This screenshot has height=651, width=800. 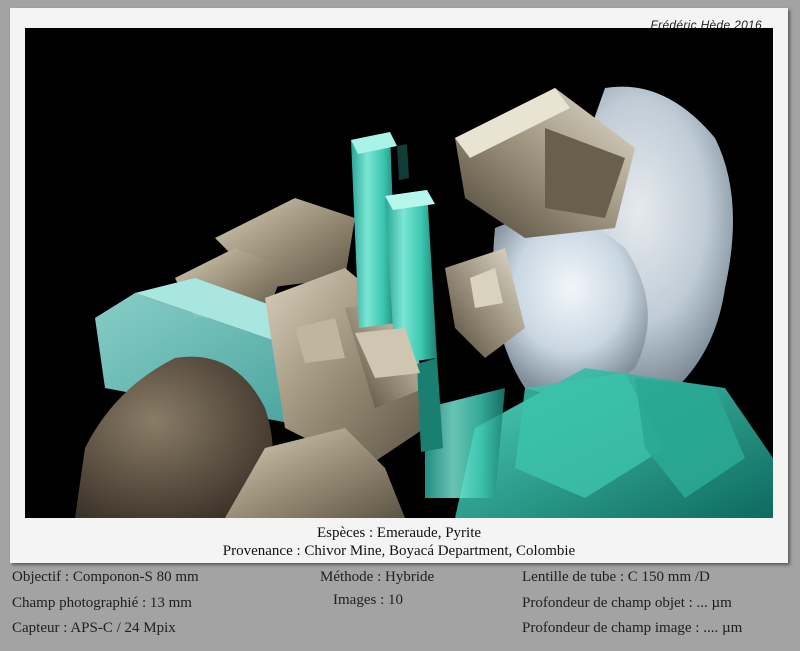 I want to click on images-label: Images : 10, so click(x=368, y=600).